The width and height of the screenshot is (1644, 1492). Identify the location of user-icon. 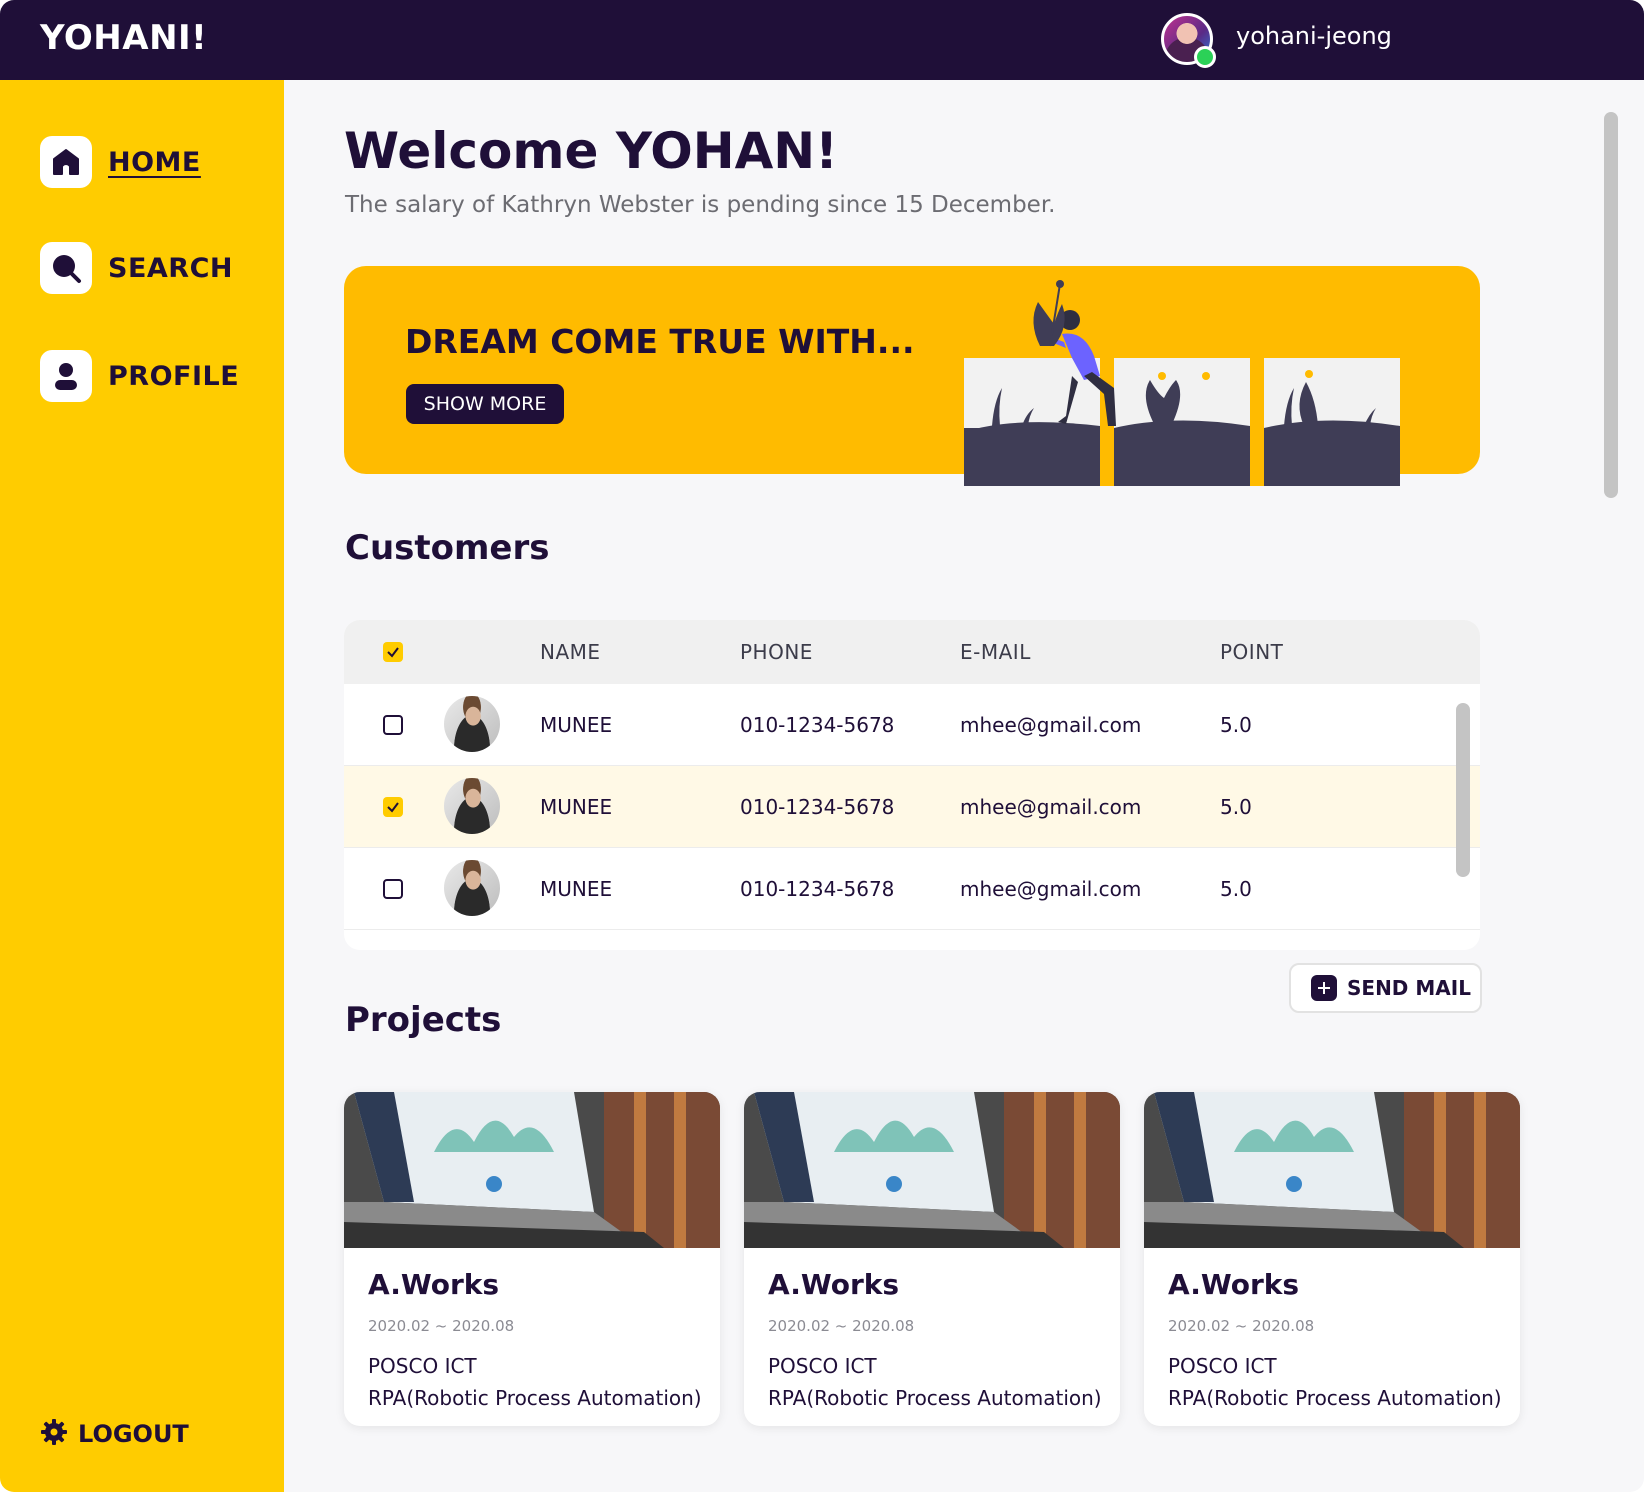
(66, 376).